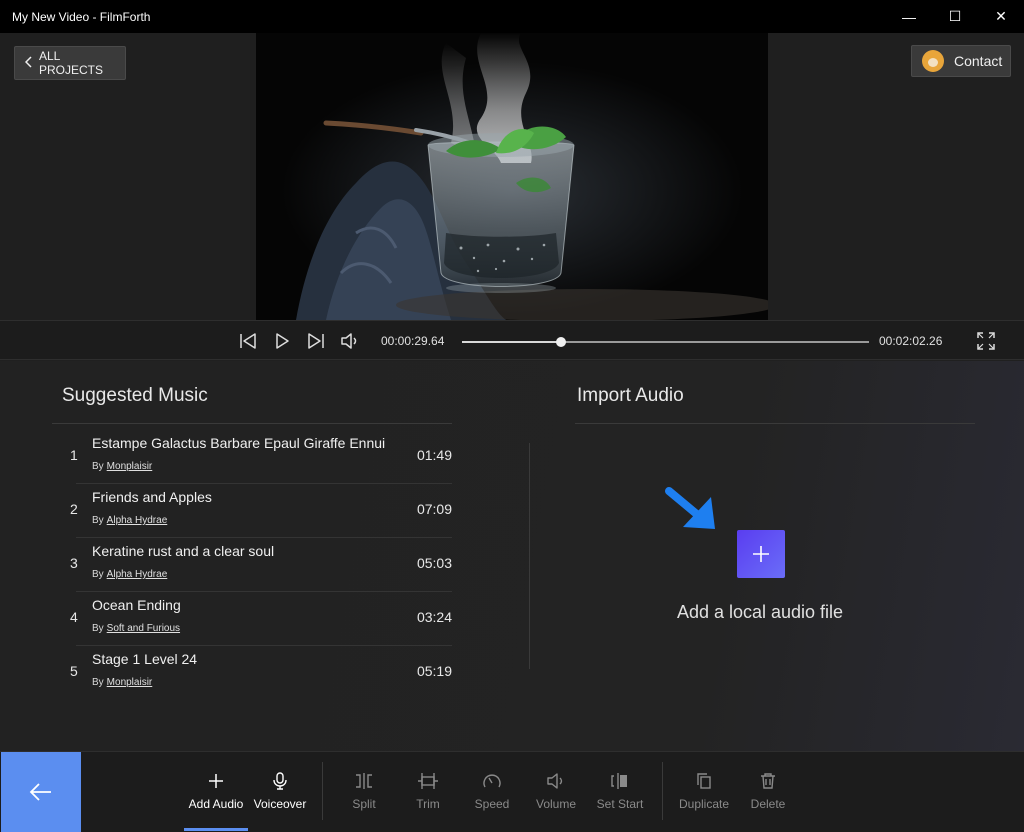  I want to click on delete-button: Delete, so click(768, 790).